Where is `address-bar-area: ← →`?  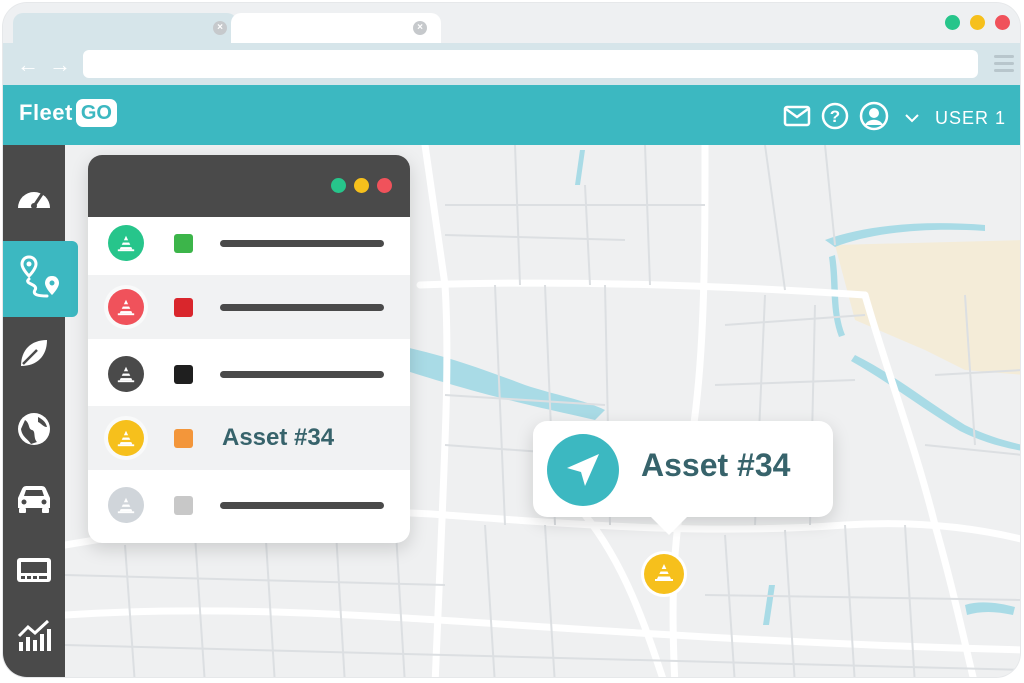
address-bar-area: ← → is located at coordinates (511, 64).